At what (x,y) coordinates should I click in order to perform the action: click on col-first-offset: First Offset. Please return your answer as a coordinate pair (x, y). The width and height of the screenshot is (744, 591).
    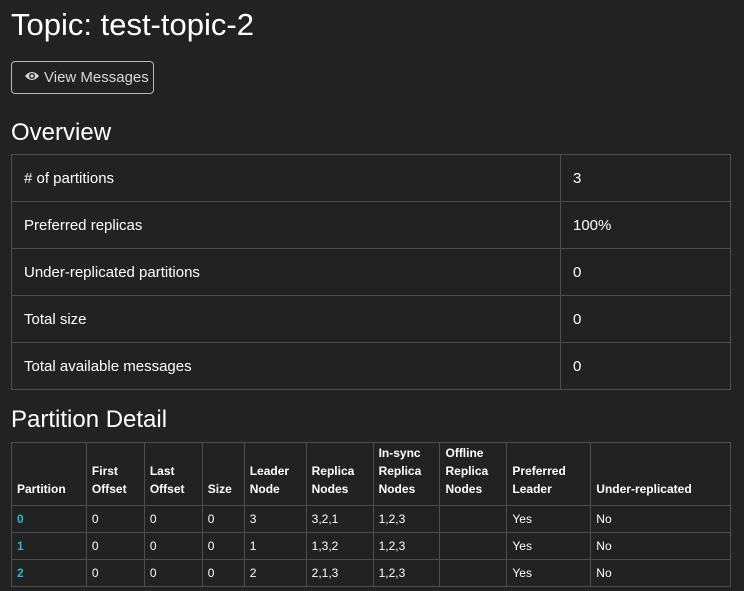
    Looking at the image, I should click on (115, 474).